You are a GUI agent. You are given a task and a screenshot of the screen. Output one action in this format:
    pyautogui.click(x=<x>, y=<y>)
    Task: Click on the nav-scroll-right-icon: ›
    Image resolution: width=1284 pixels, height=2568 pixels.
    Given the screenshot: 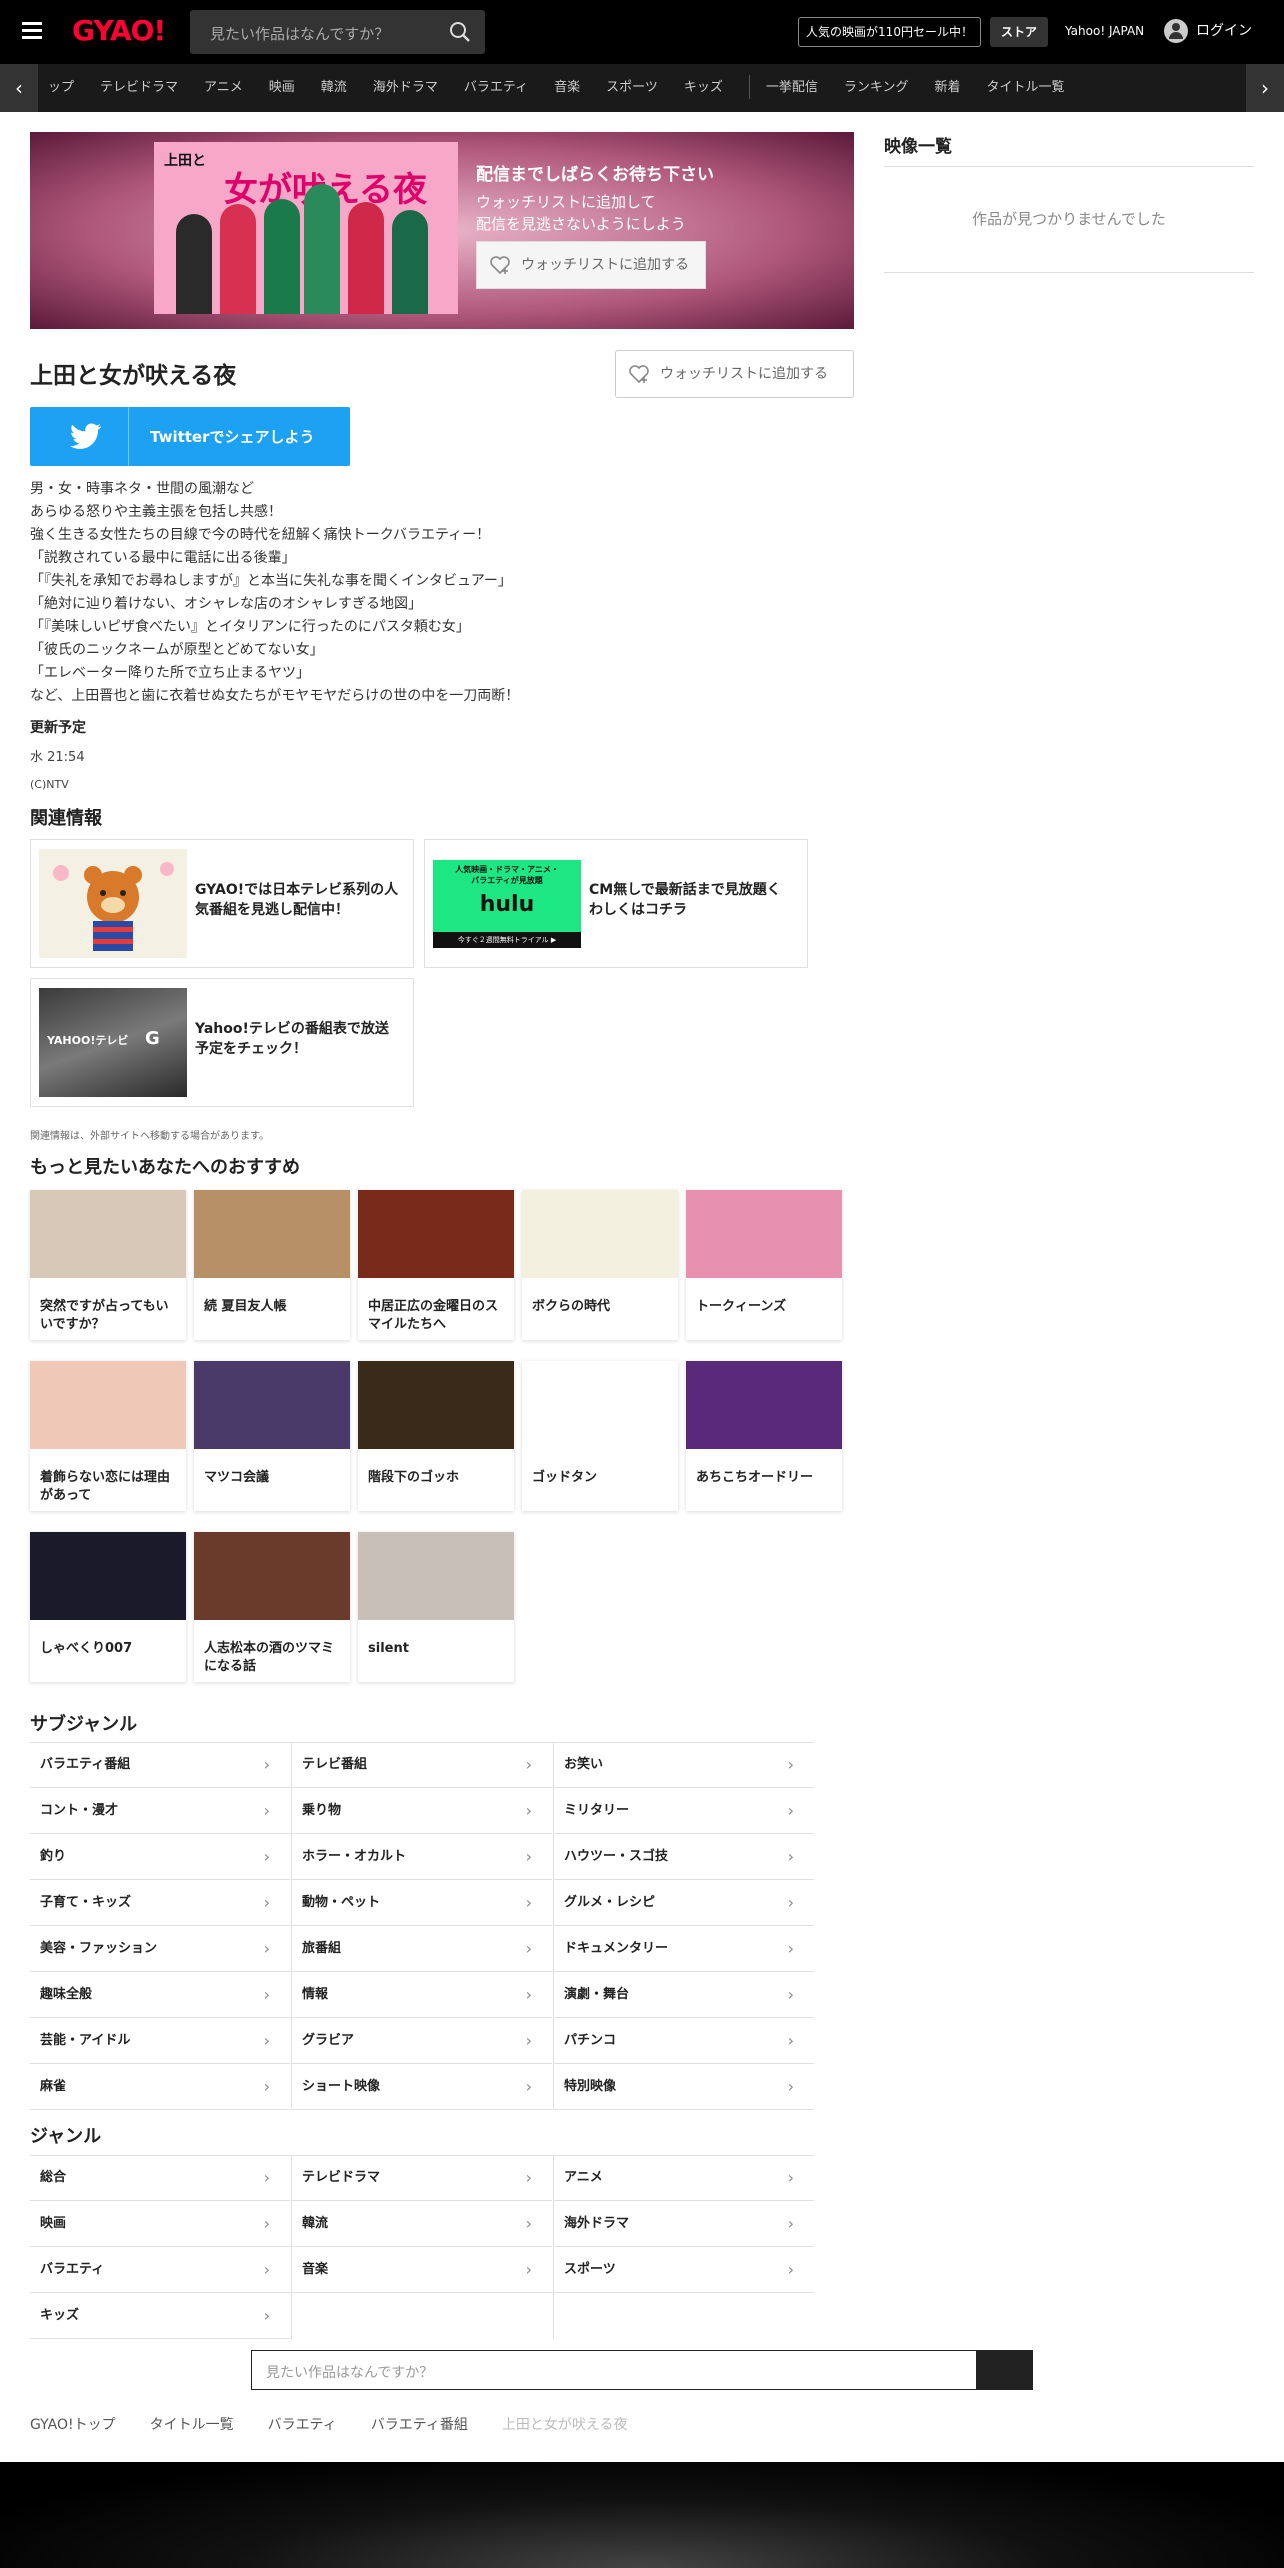 What is the action you would take?
    pyautogui.click(x=1265, y=88)
    